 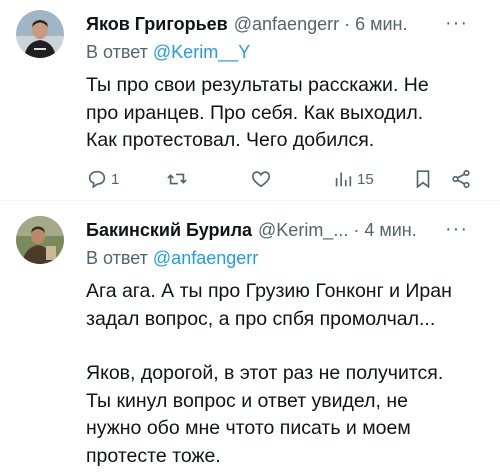 I want to click on tweet-text-line: про иранцев. Про себя. Как выходил., so click(x=255, y=112).